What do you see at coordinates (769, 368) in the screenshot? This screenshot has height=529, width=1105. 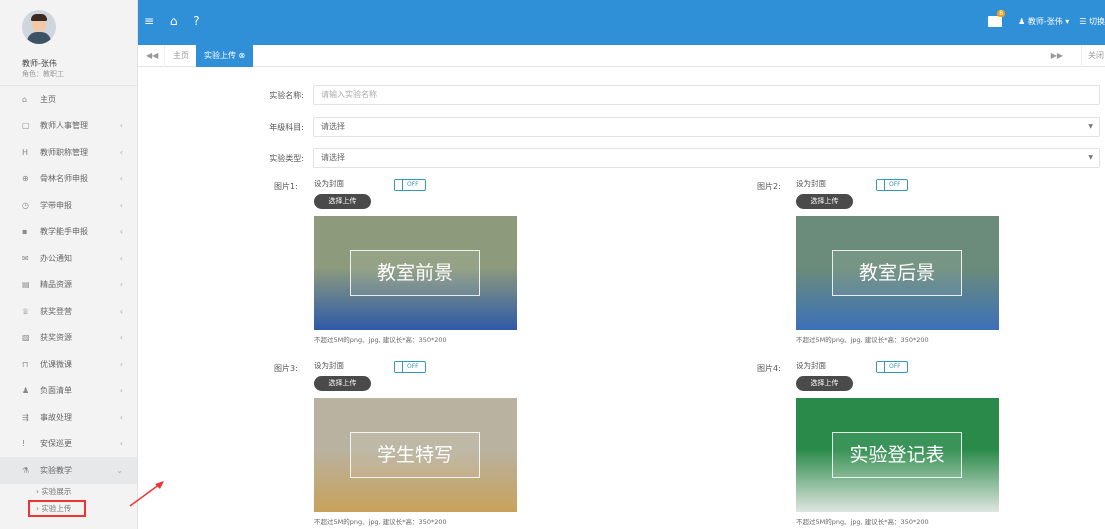 I see `picture-label: 图片4:` at bounding box center [769, 368].